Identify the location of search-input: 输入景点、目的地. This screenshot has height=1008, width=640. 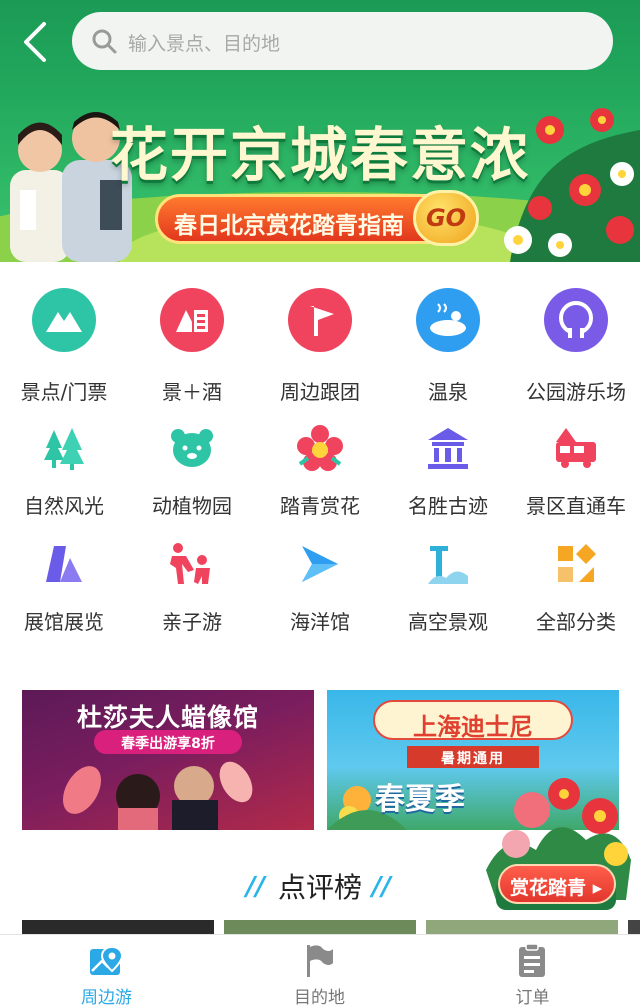
(342, 41).